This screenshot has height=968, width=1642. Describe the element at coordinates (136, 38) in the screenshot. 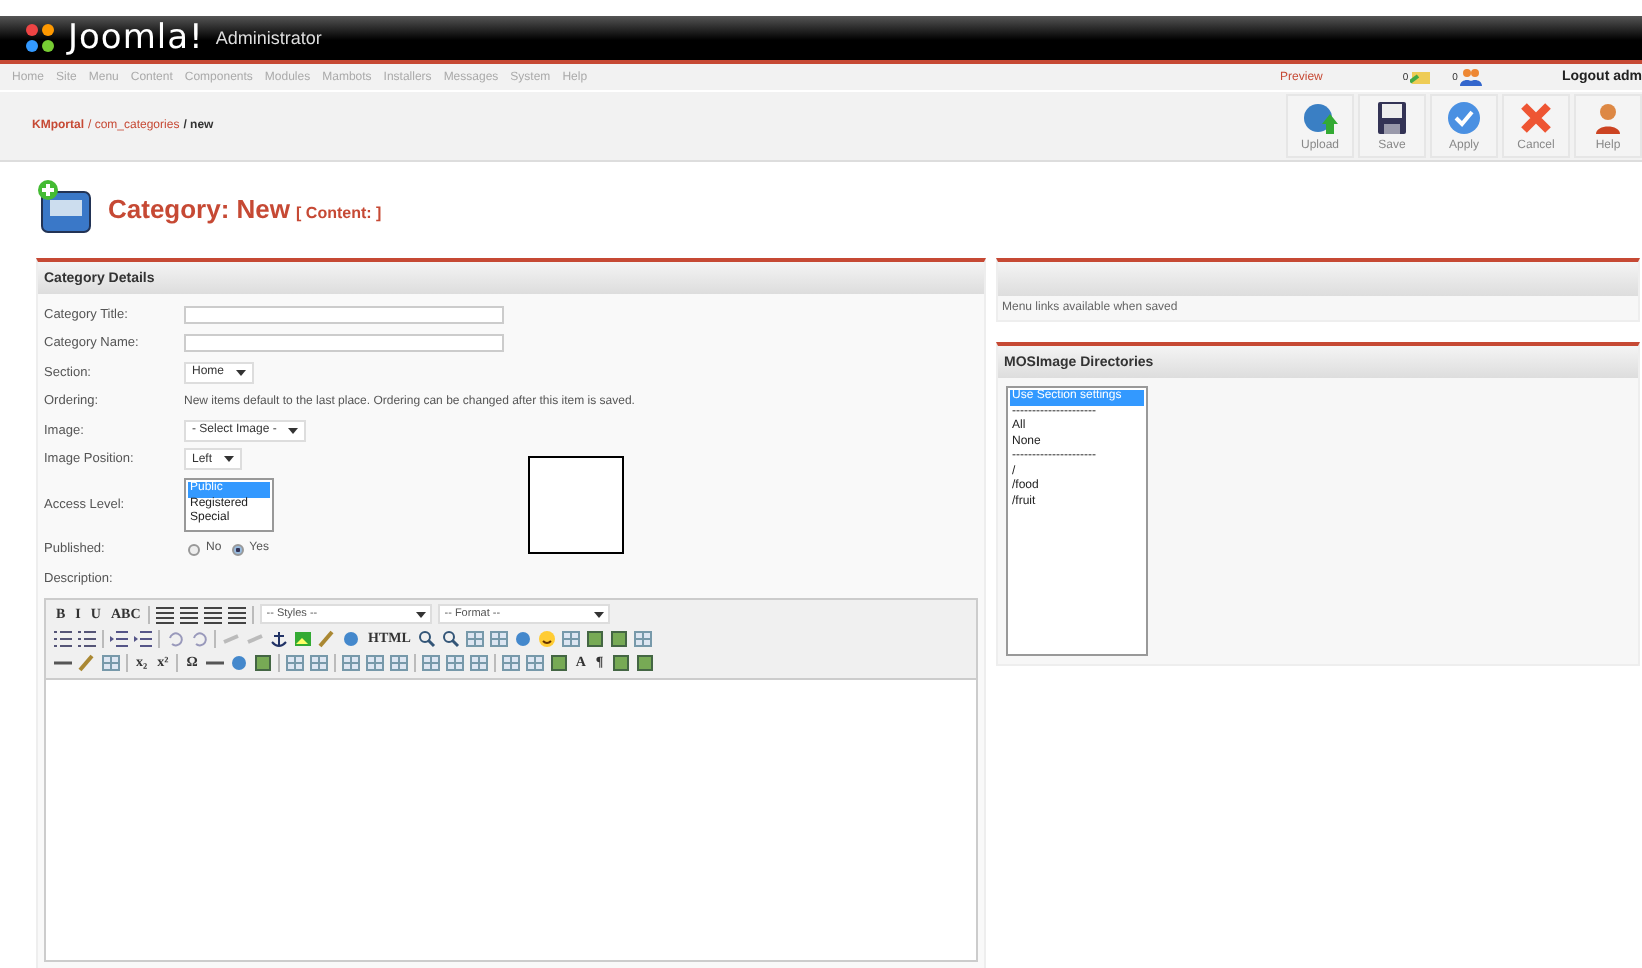

I see `logo-text: Joomla!` at that location.